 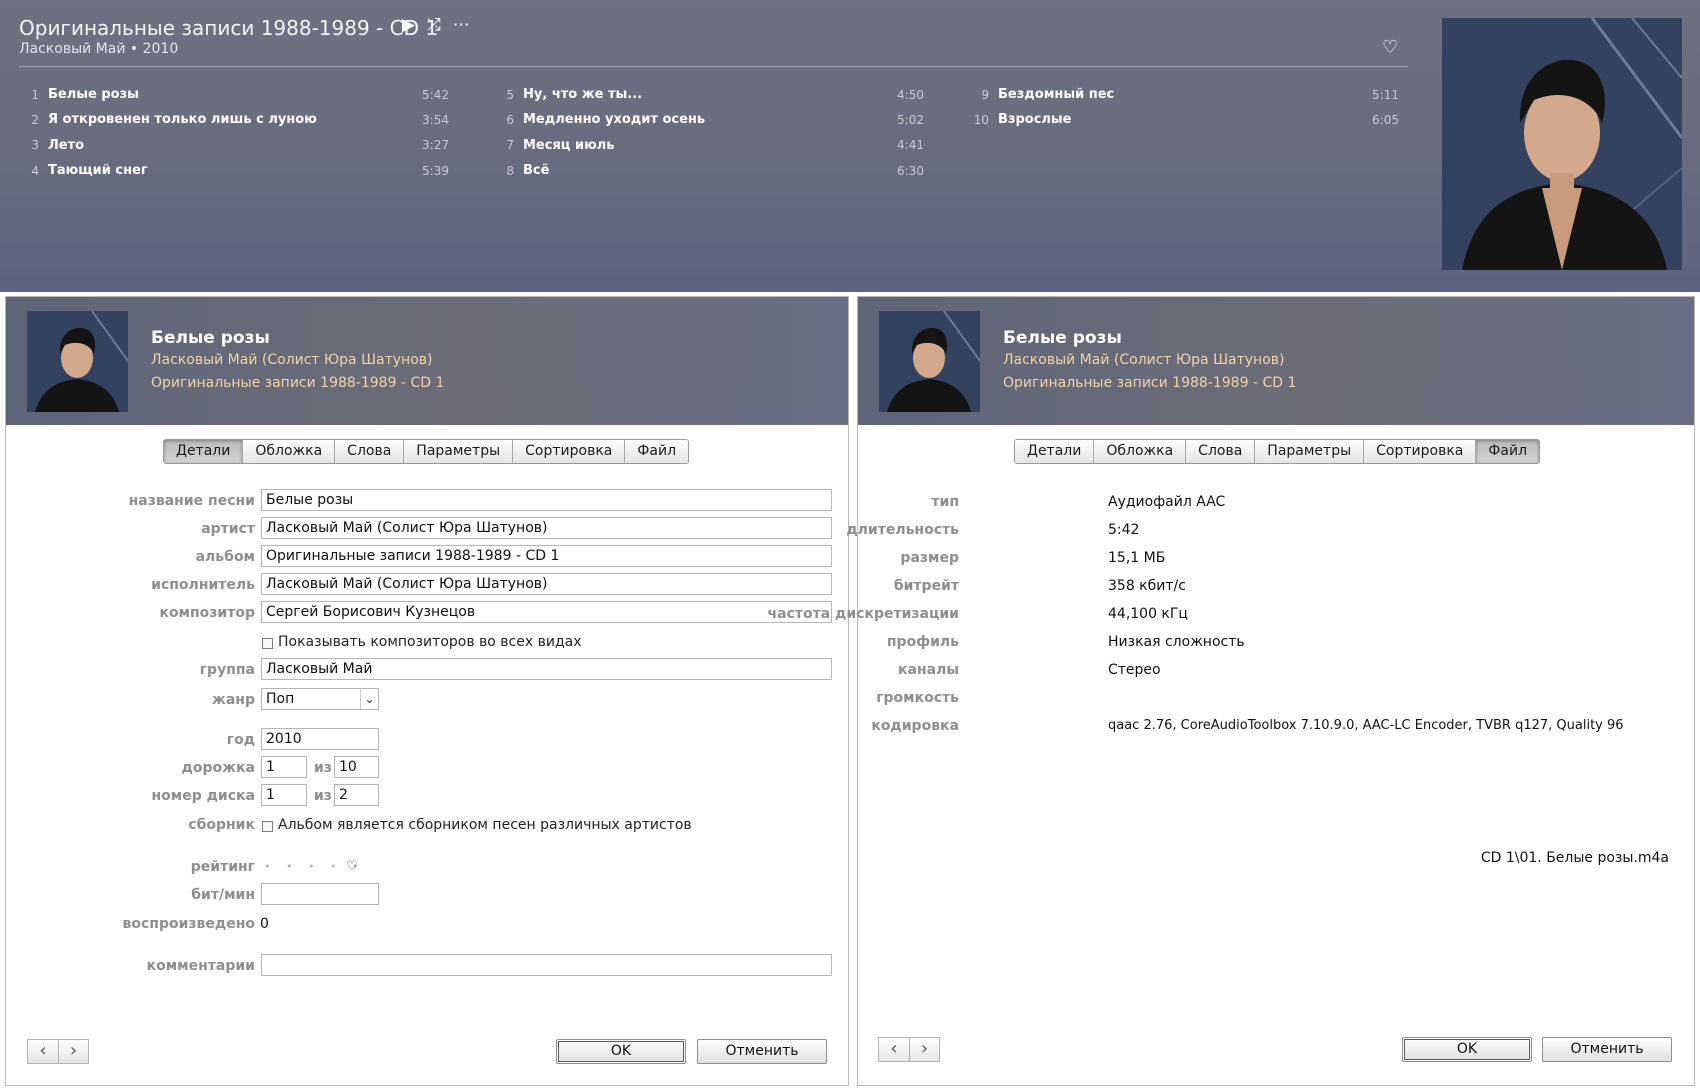 What do you see at coordinates (510, 94) in the screenshot?
I see `track-number: 5` at bounding box center [510, 94].